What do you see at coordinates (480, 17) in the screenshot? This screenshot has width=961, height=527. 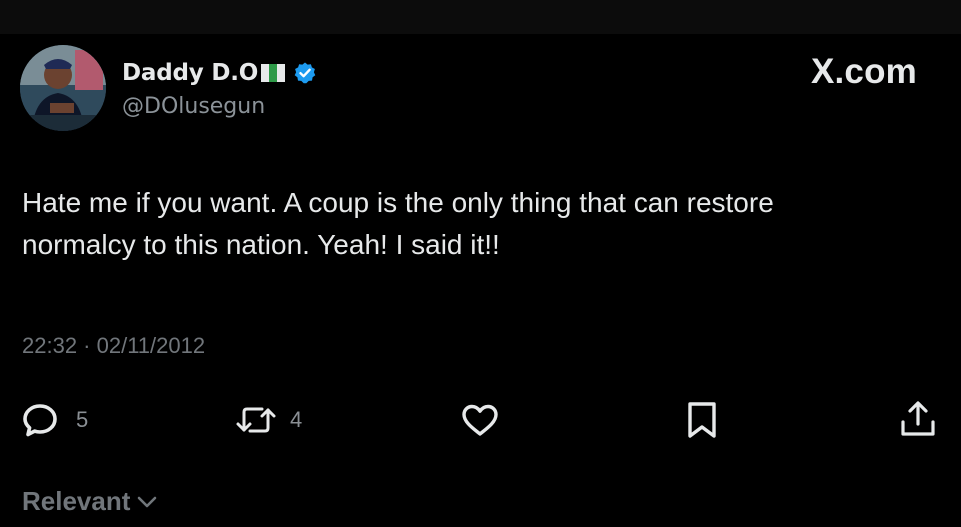 I see `top-strip` at bounding box center [480, 17].